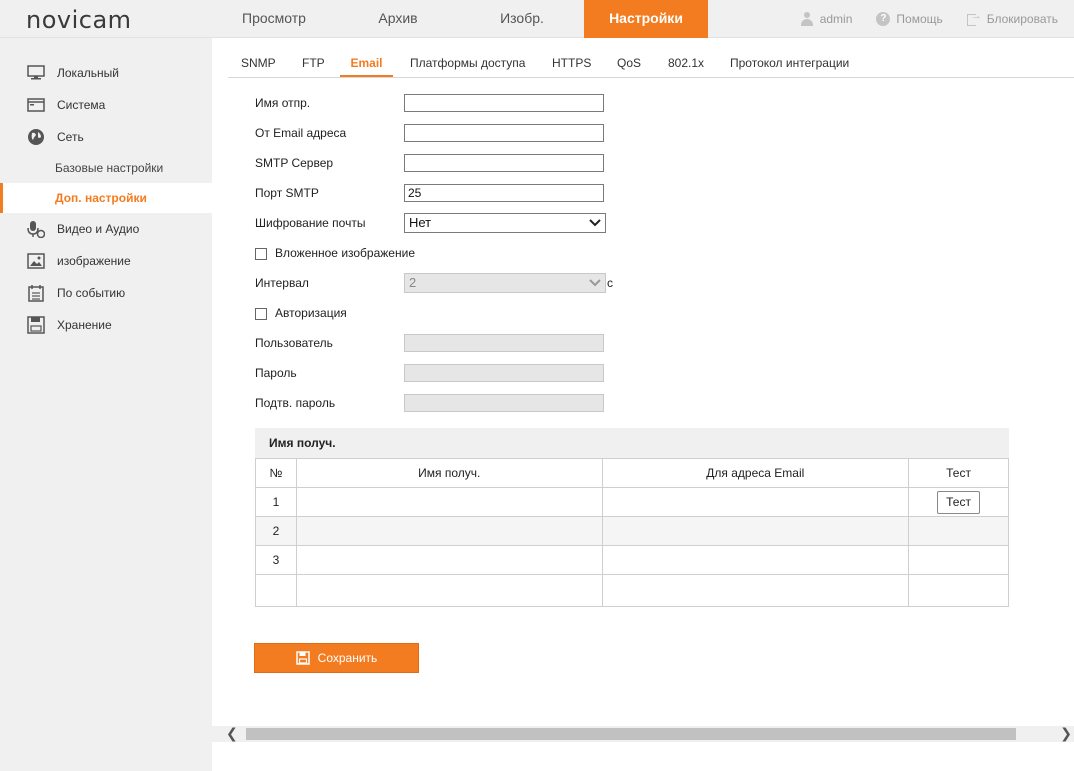 The height and width of the screenshot is (771, 1074). What do you see at coordinates (366, 63) in the screenshot?
I see `tab-email: Email` at bounding box center [366, 63].